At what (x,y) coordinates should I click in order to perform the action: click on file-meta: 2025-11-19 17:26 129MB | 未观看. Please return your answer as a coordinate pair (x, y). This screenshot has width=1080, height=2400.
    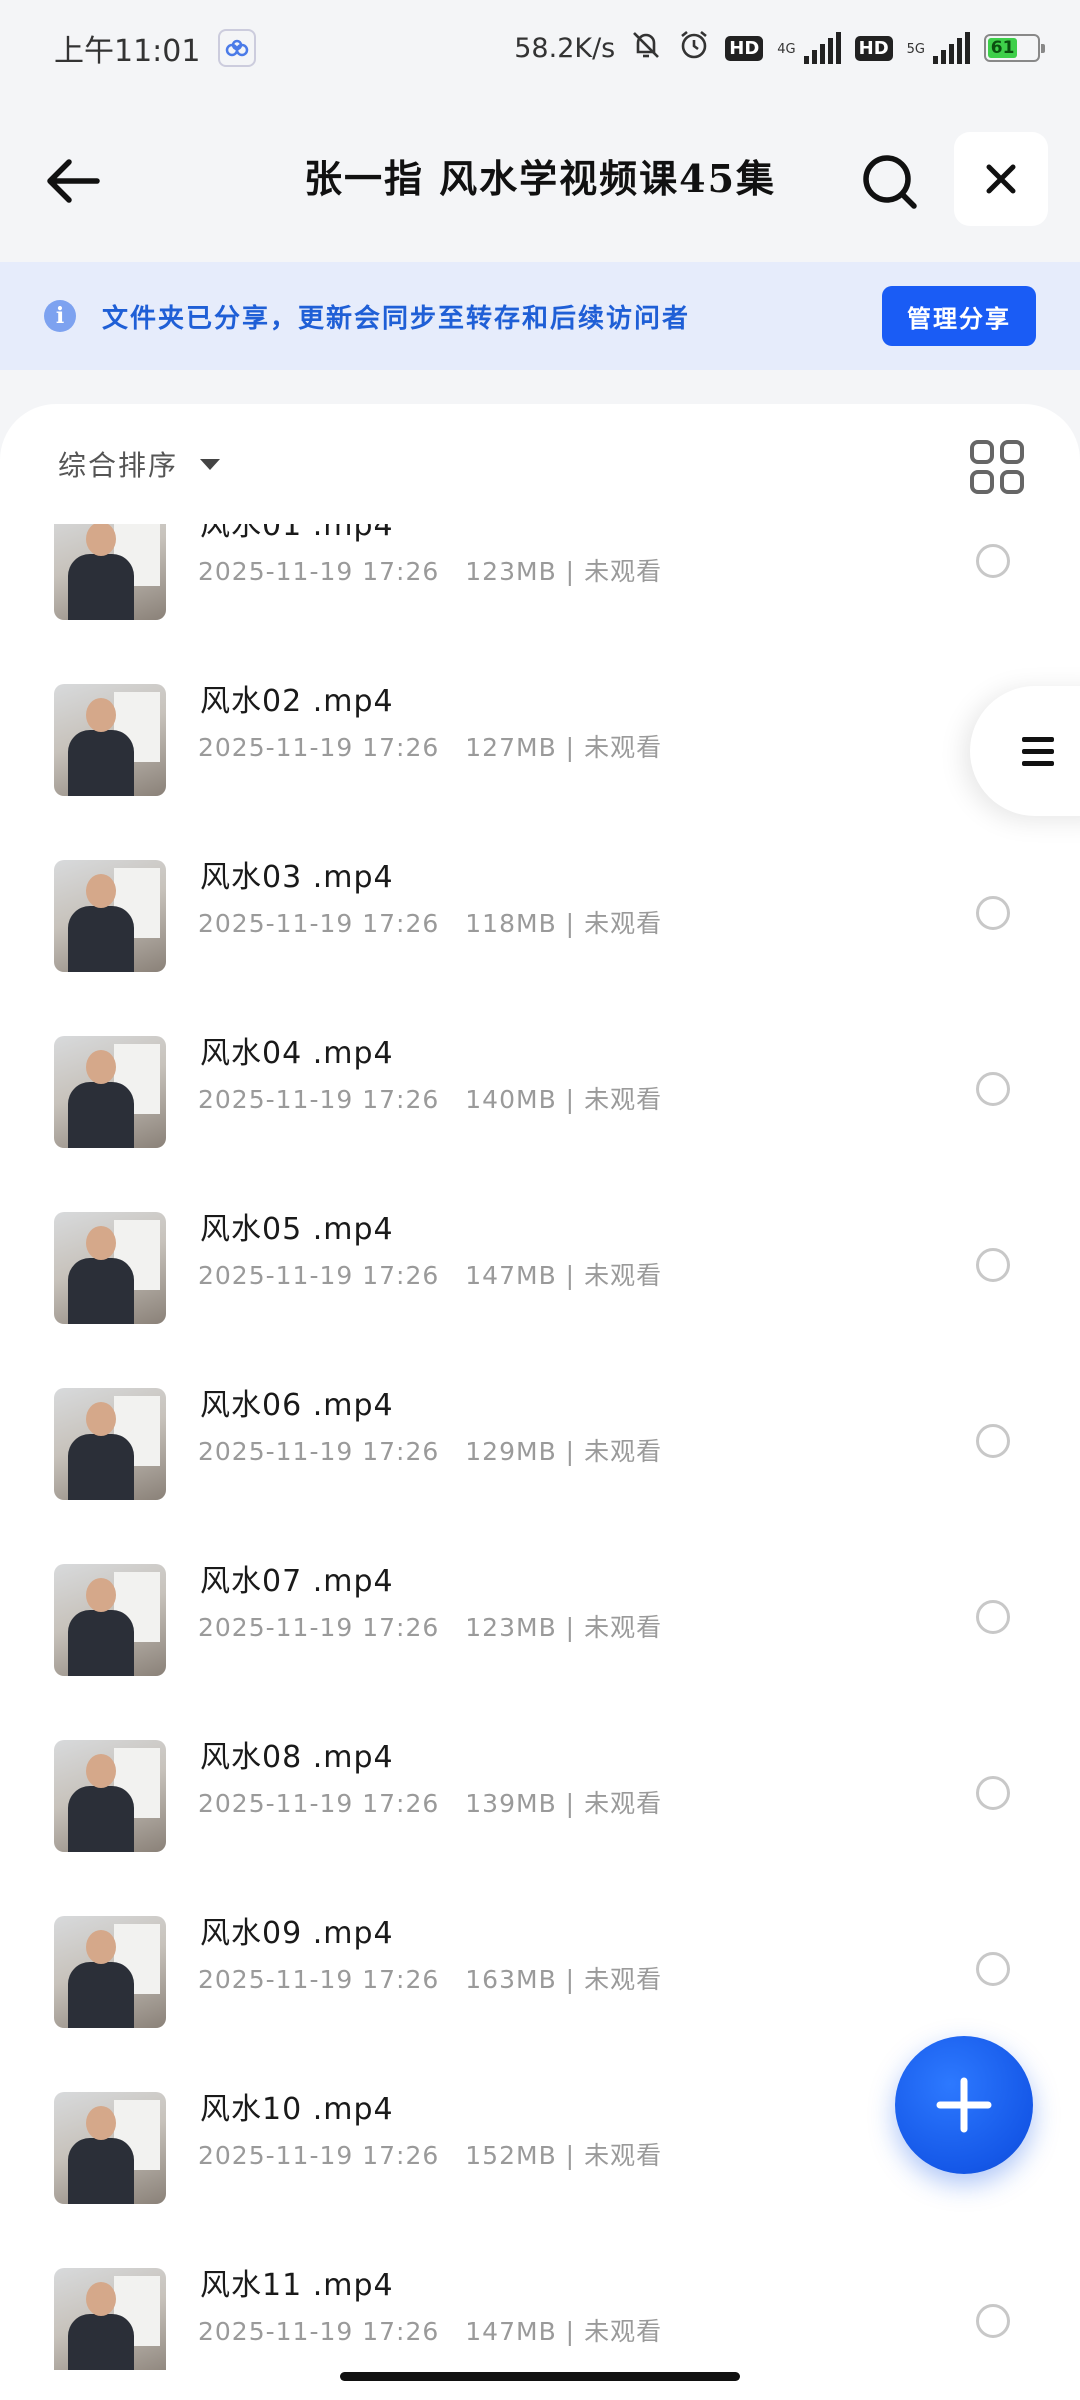
    Looking at the image, I should click on (430, 1450).